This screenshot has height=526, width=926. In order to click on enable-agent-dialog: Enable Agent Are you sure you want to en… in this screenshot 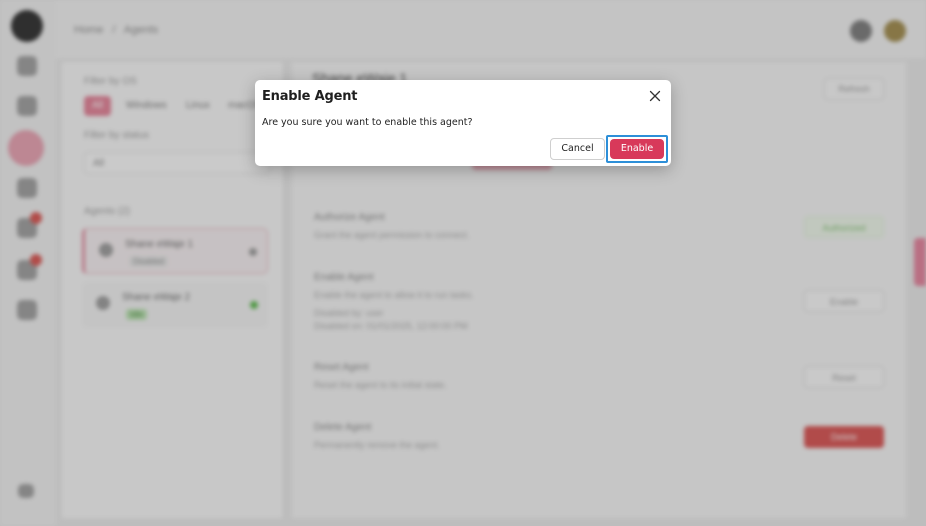, I will do `click(463, 123)`.